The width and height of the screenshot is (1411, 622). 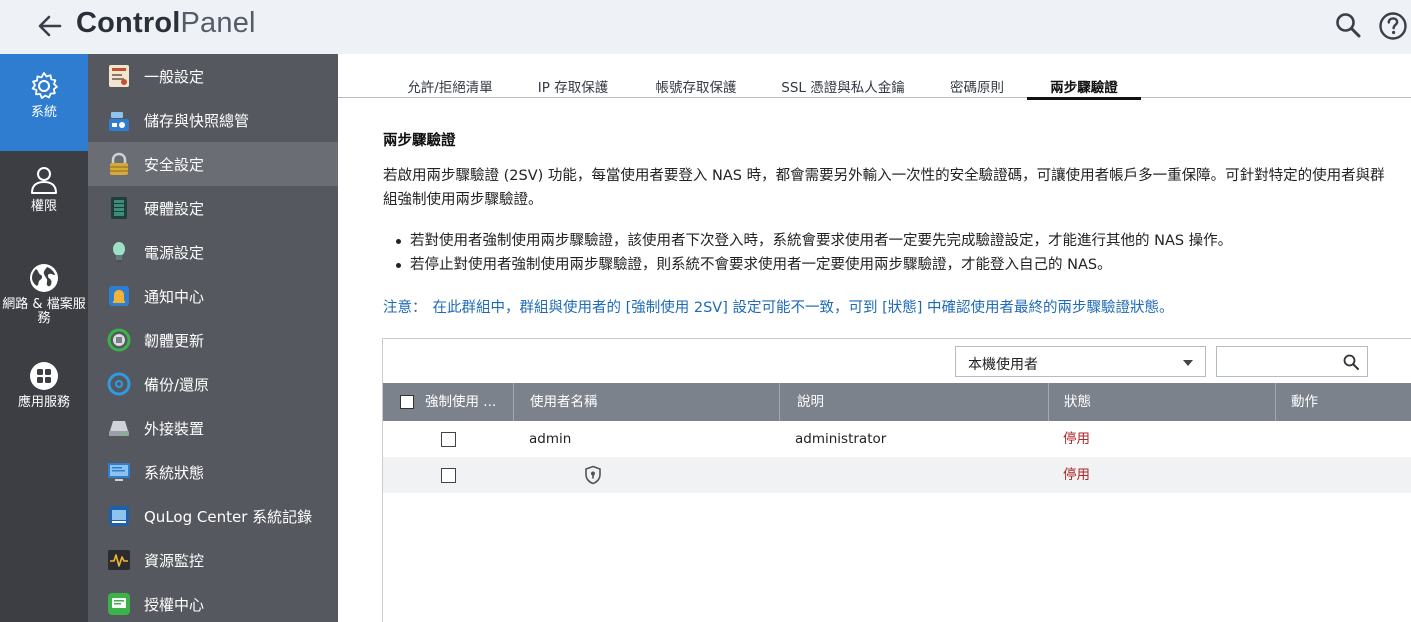 What do you see at coordinates (1304, 402) in the screenshot?
I see `column-header-action: 動作` at bounding box center [1304, 402].